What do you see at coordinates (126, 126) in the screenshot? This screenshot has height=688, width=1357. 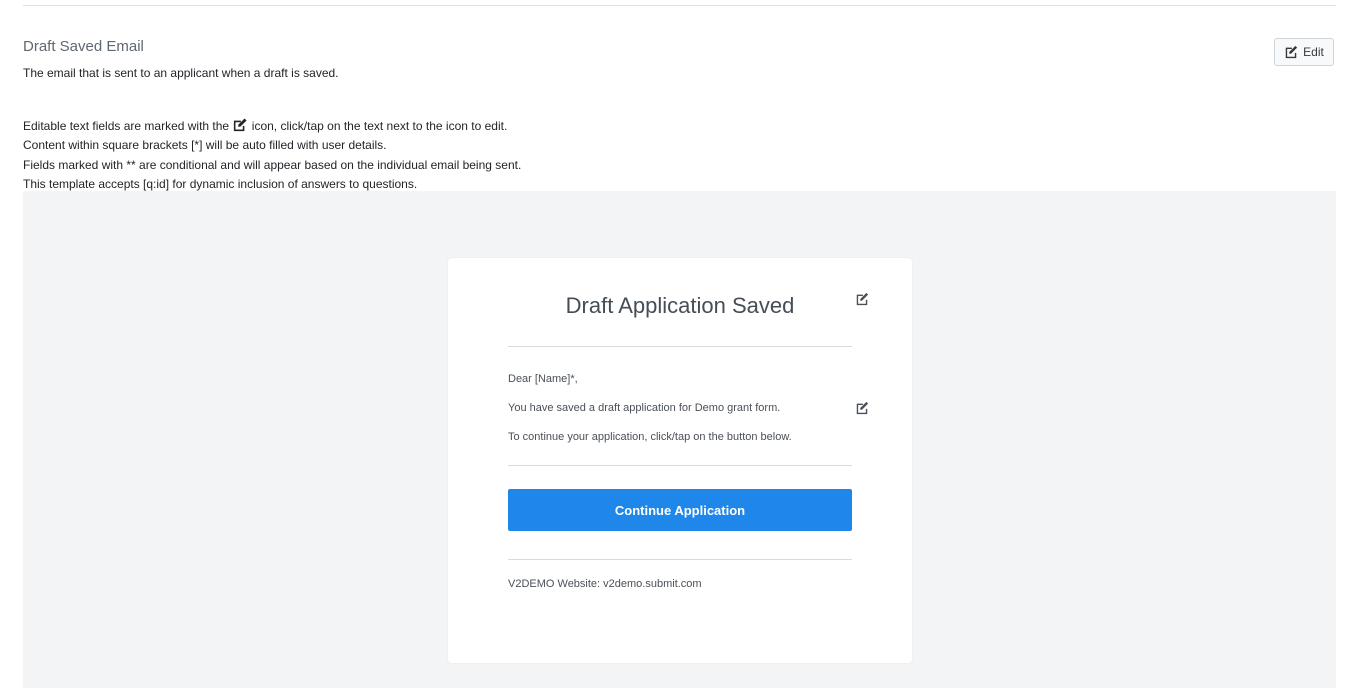 I see `instruction-line-1-start: Editable text fields are marked with the` at bounding box center [126, 126].